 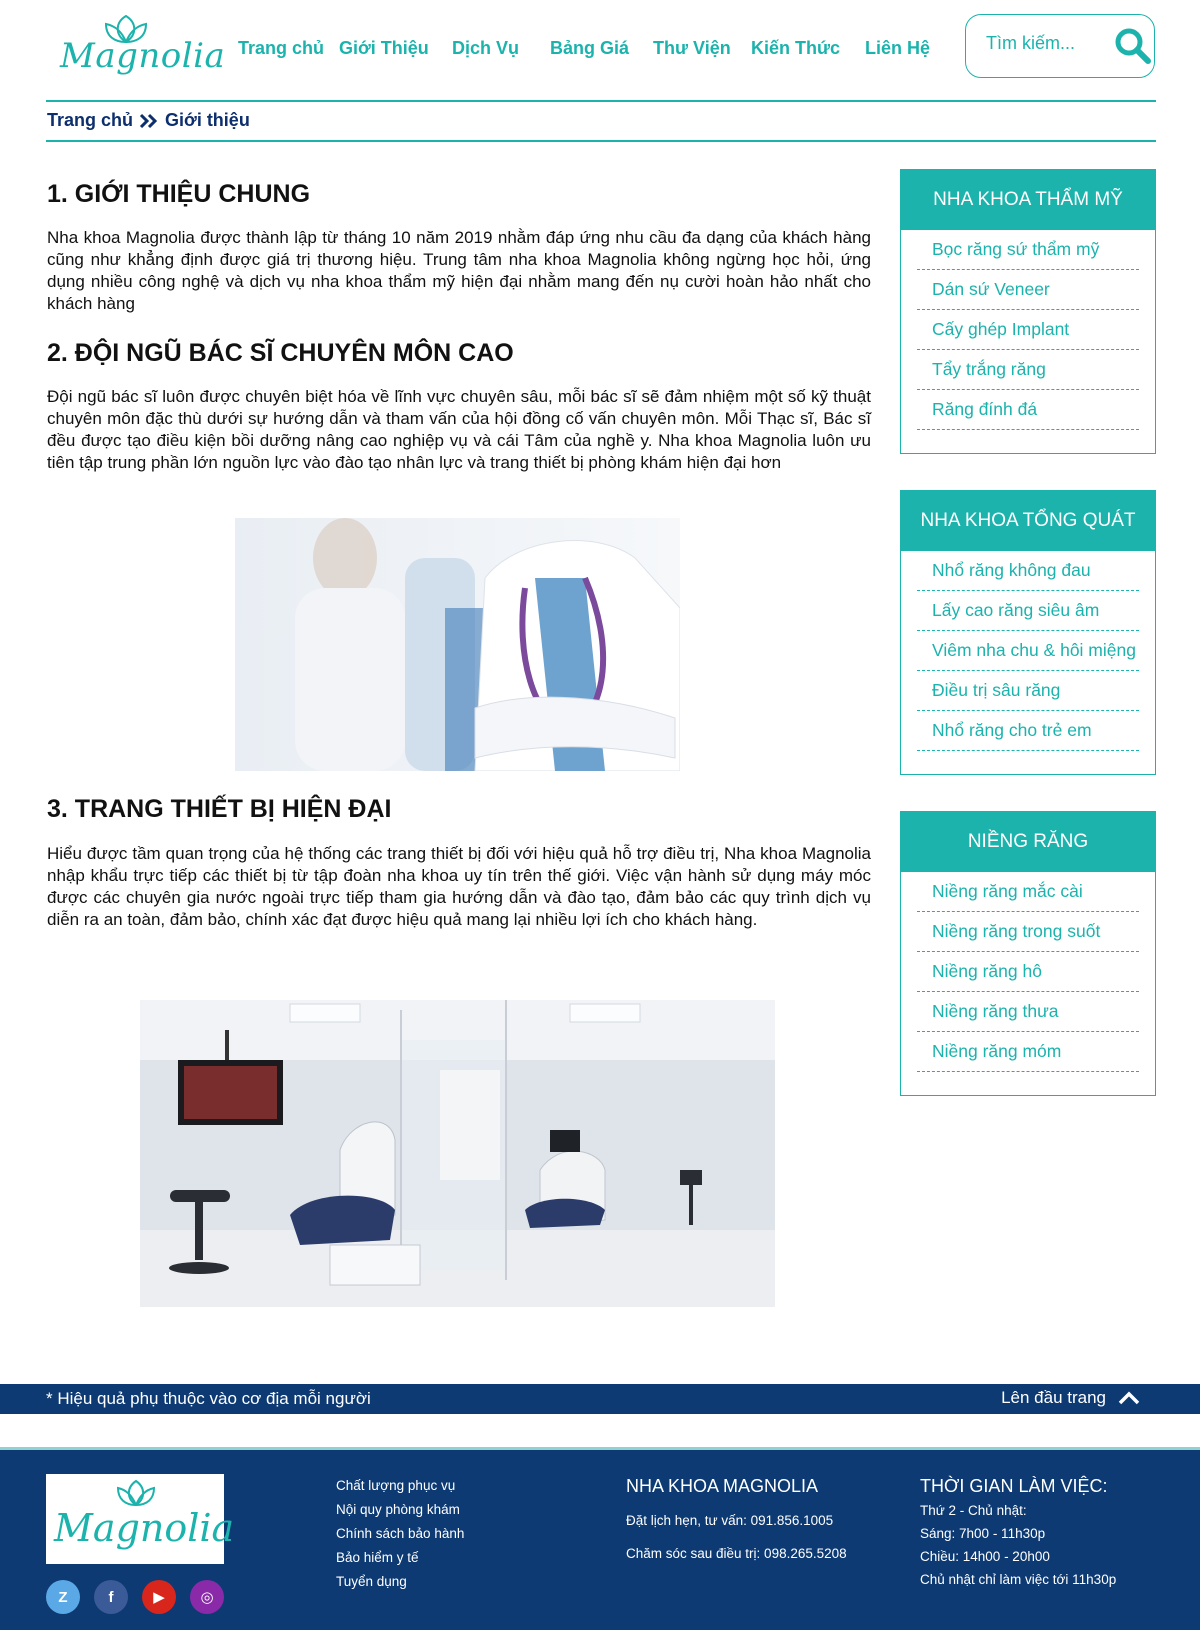 What do you see at coordinates (1129, 1398) in the screenshot?
I see `chevron-up-icon` at bounding box center [1129, 1398].